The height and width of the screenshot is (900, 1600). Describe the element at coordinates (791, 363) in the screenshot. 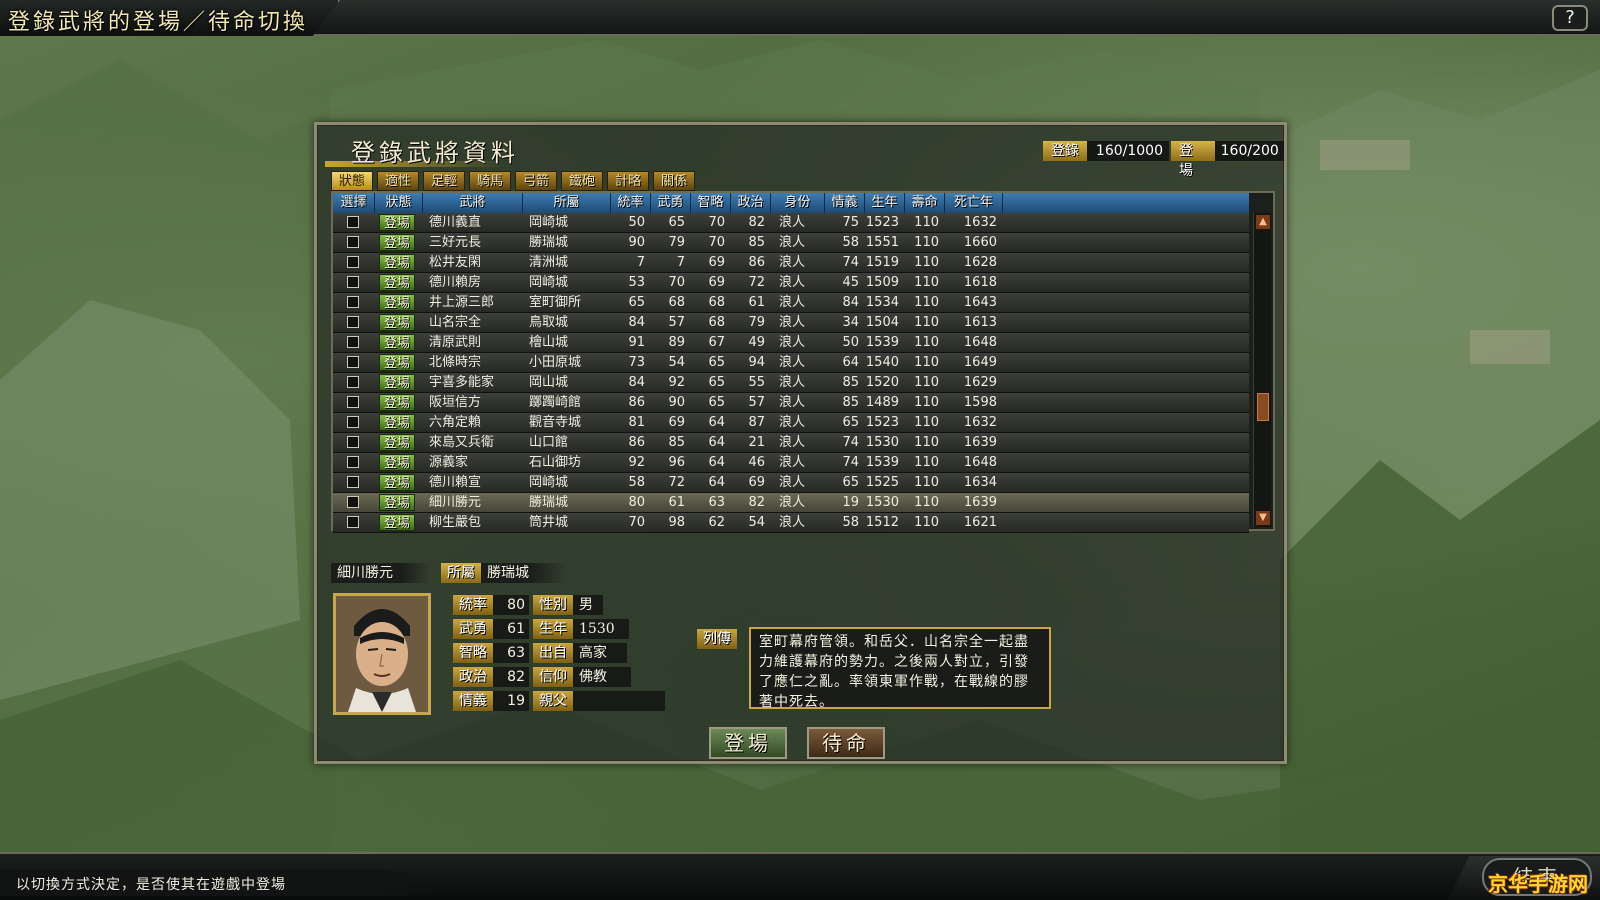

I see `table-row: 登場 北條時宗 小田原城 73 54 65 94 浪人 64 1540 110 1649` at that location.